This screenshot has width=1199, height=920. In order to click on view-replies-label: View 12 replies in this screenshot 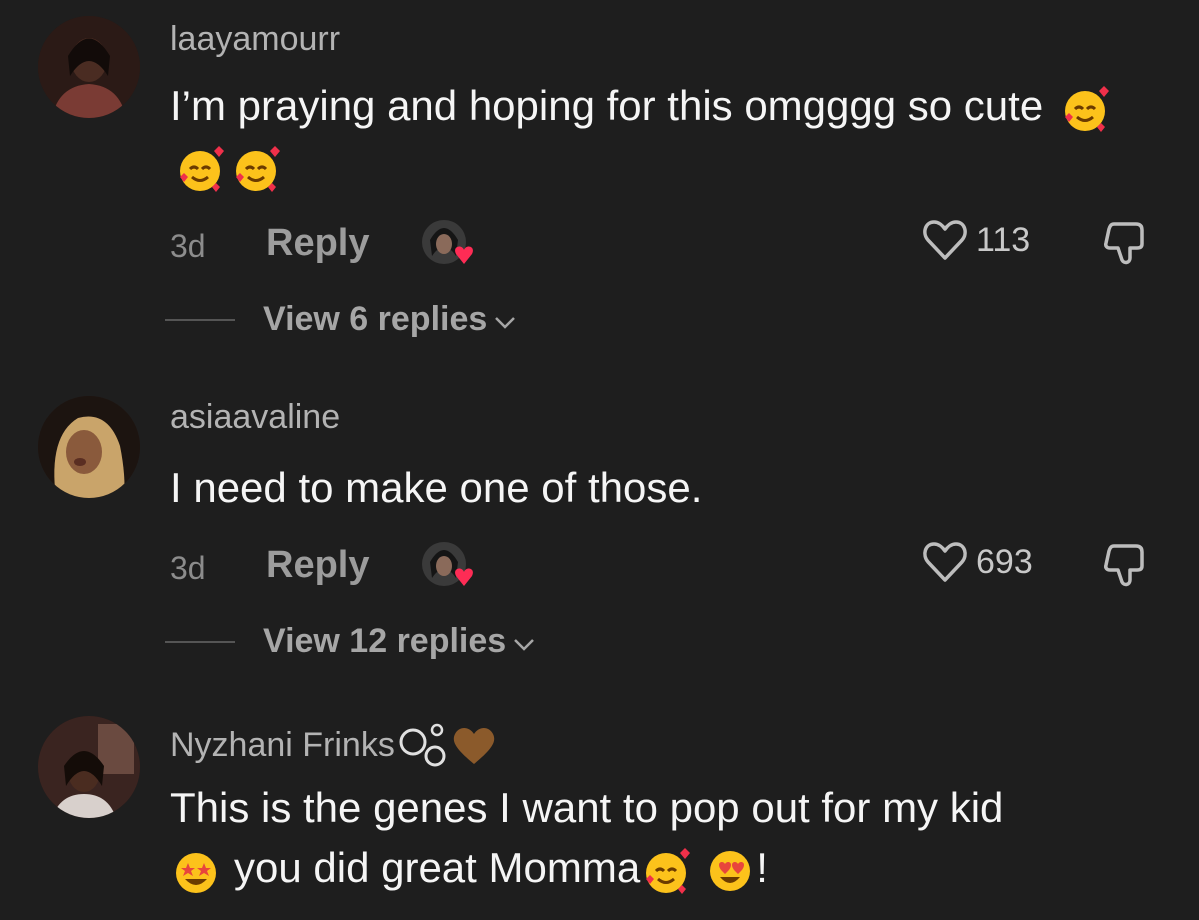, I will do `click(385, 641)`.